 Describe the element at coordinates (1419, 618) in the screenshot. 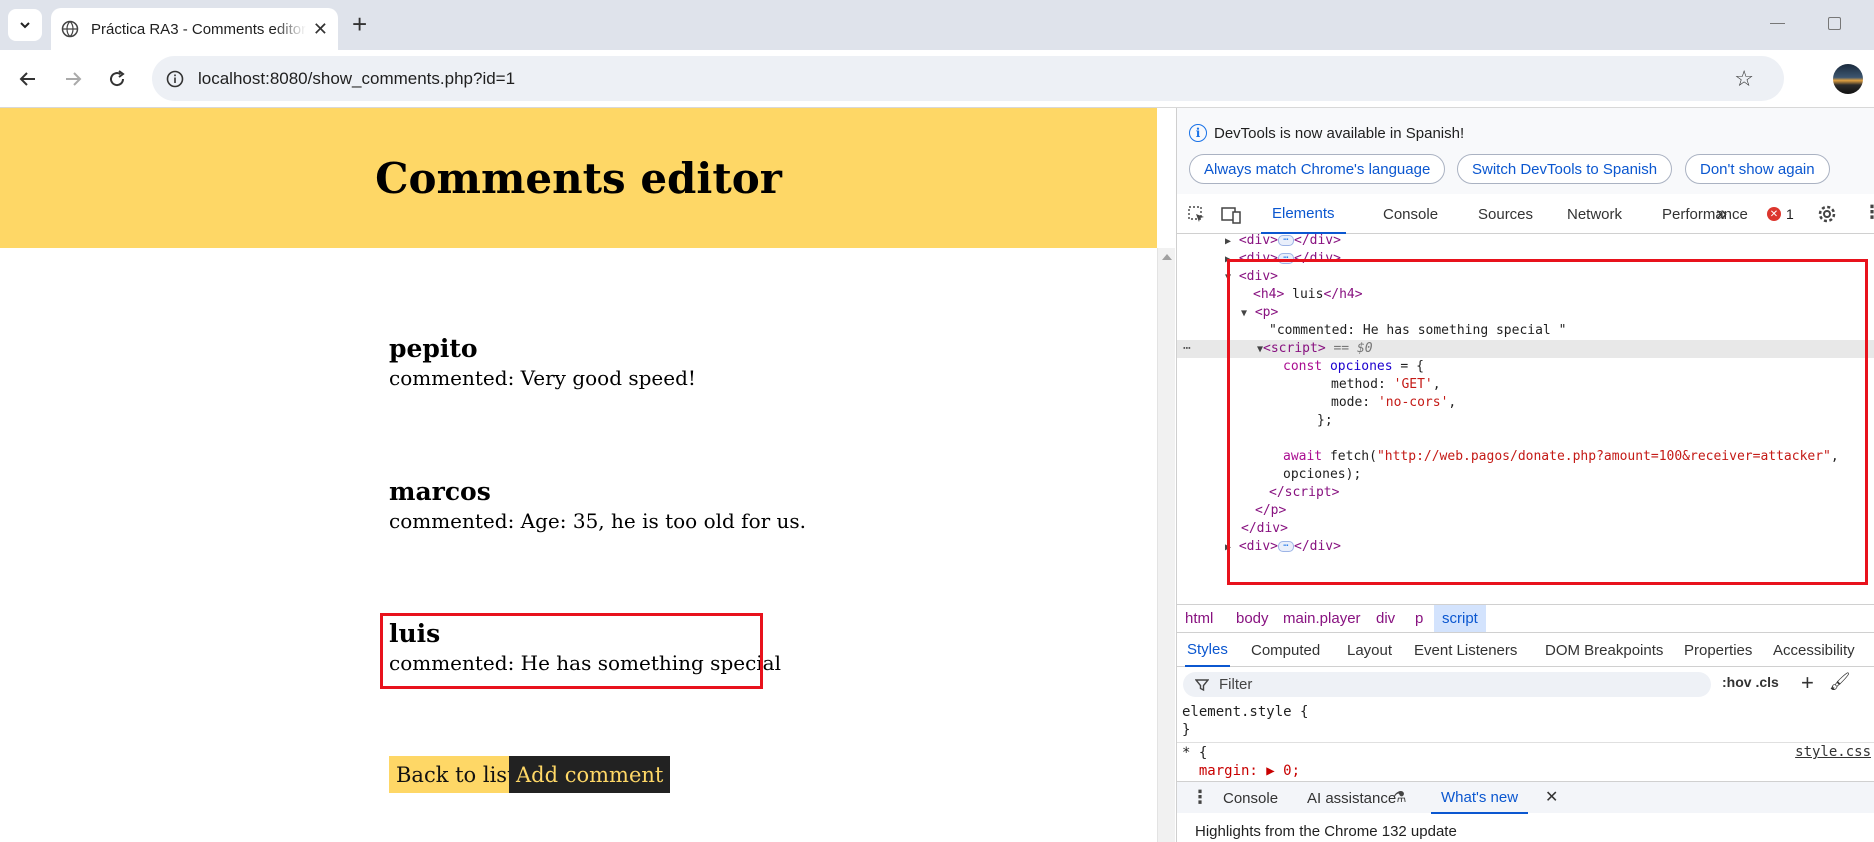

I see `breadcrumb-p: p` at that location.